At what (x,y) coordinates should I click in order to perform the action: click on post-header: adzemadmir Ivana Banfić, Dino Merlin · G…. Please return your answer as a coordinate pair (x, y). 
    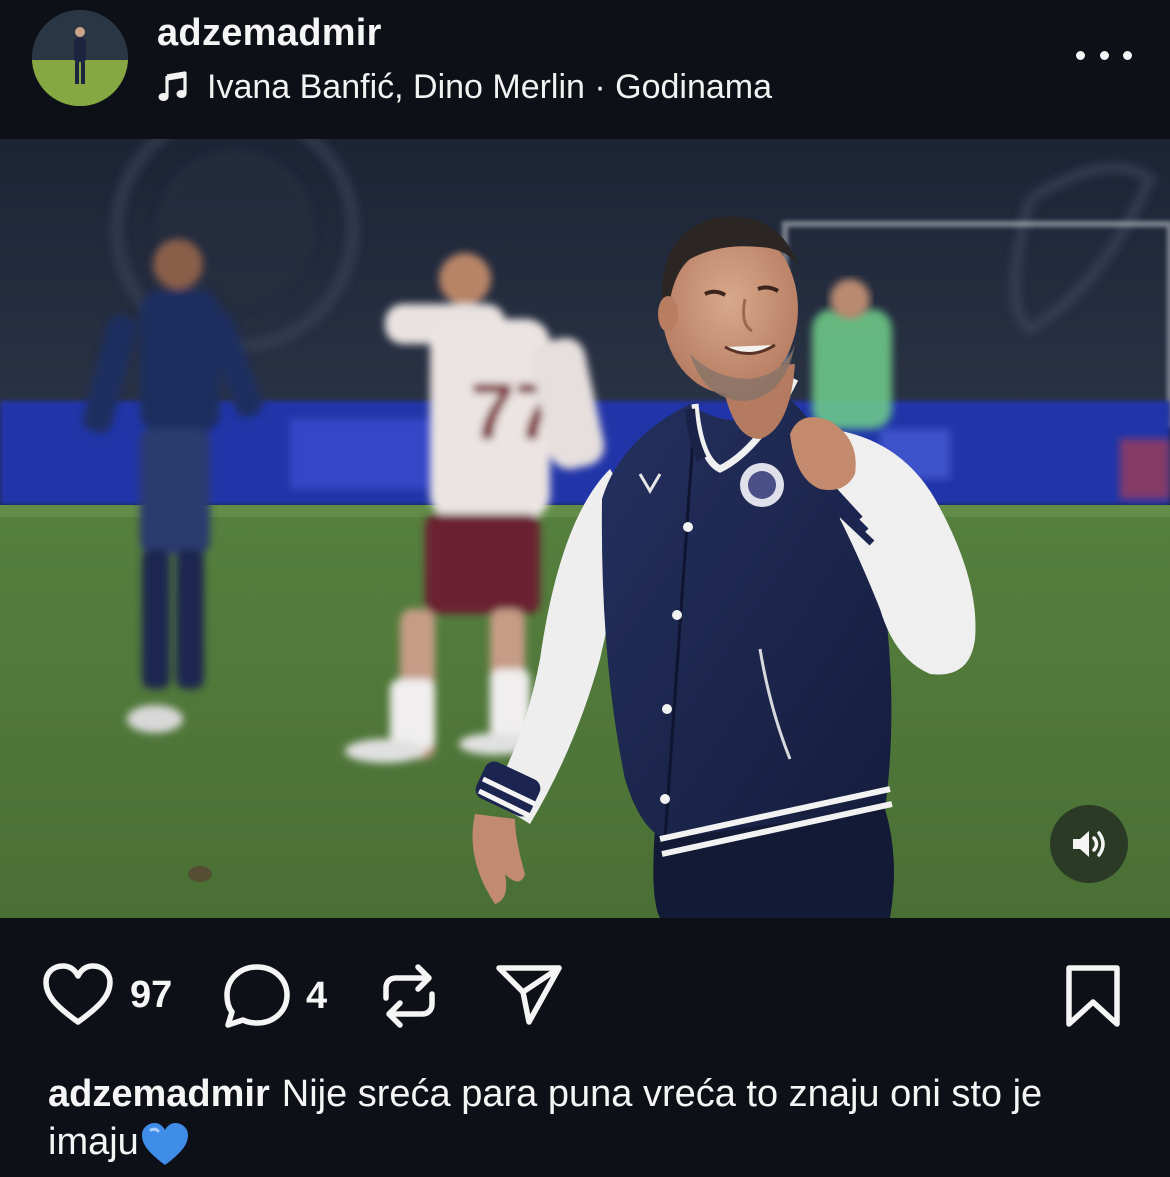
    Looking at the image, I should click on (585, 68).